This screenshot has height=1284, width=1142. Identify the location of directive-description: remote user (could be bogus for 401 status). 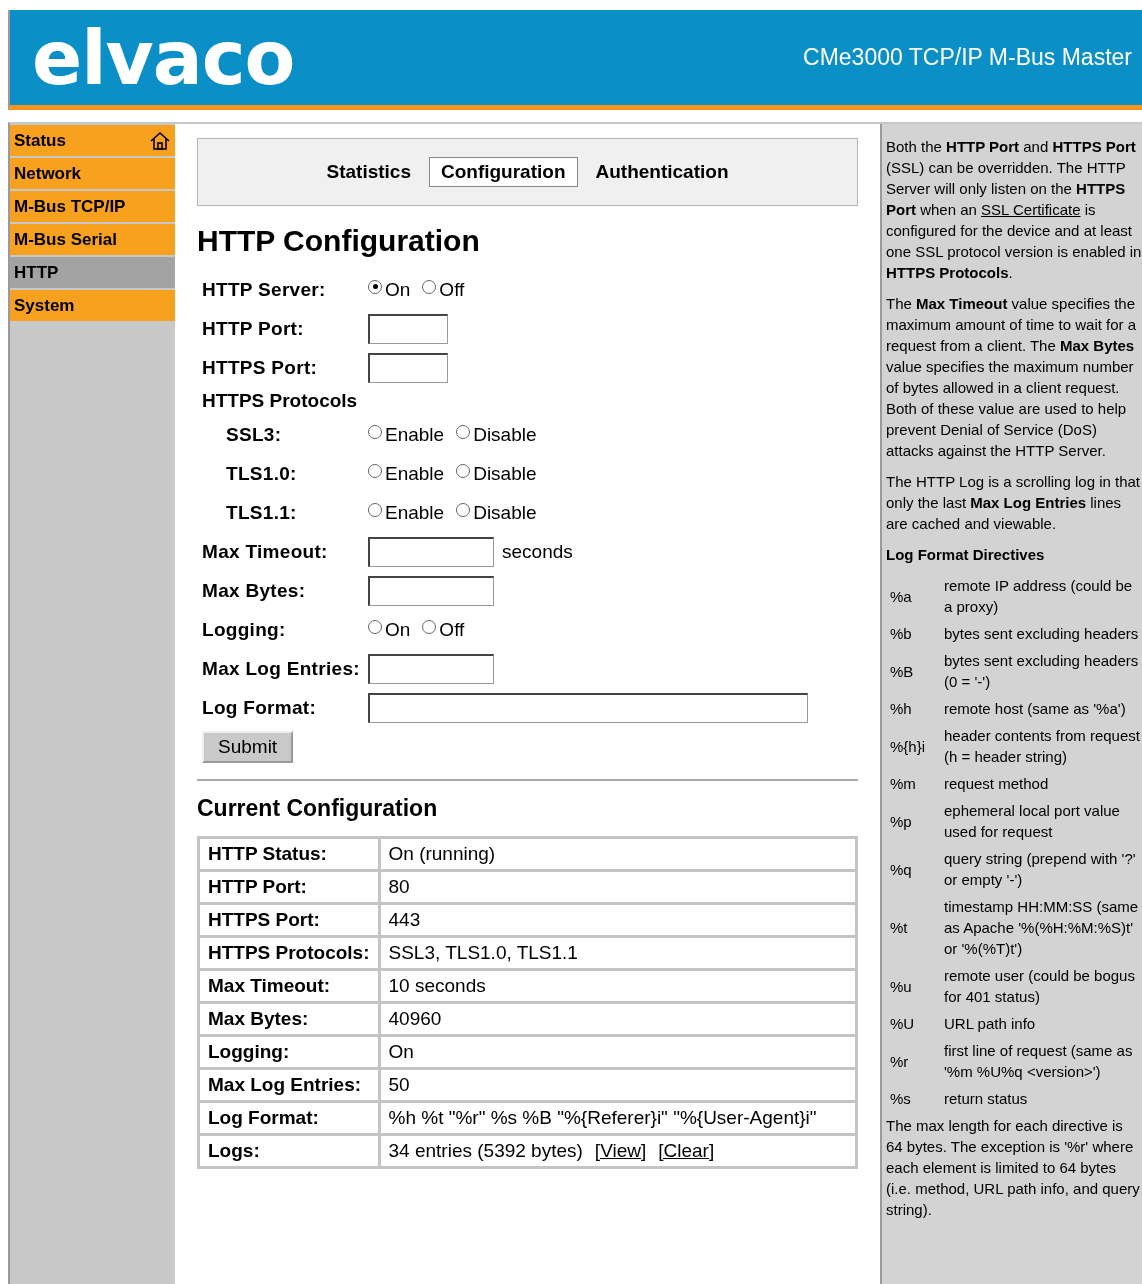
(1040, 986).